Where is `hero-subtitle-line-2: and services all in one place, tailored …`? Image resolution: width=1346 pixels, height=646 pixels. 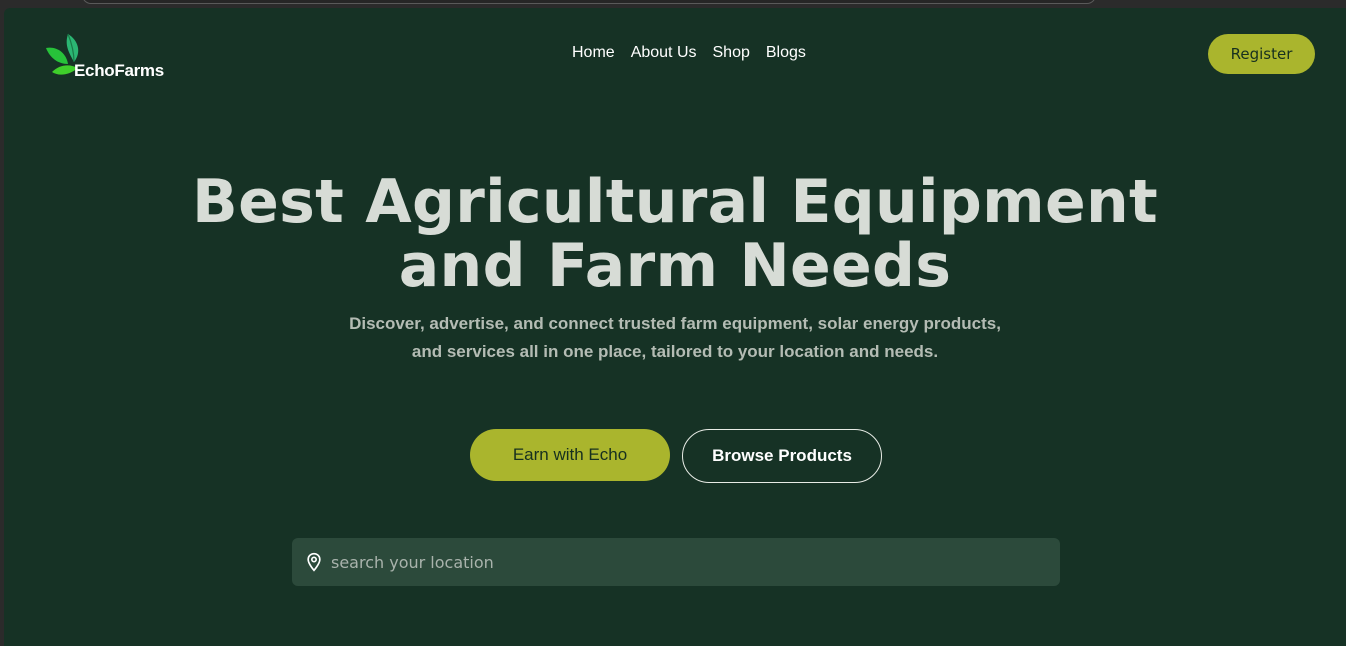 hero-subtitle-line-2: and services all in one place, tailored … is located at coordinates (675, 351).